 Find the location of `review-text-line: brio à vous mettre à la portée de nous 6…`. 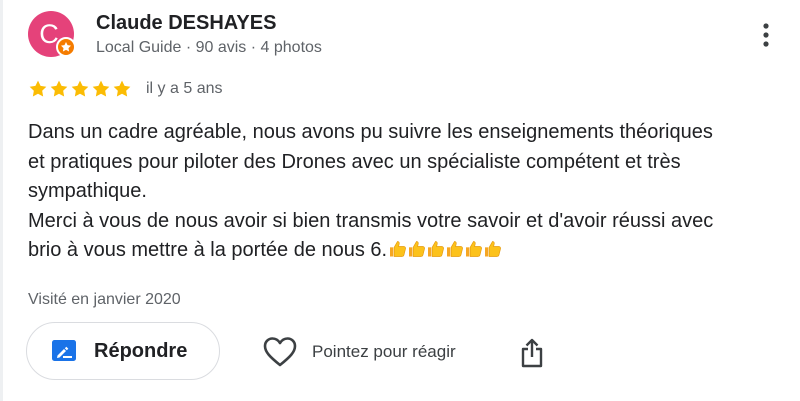

review-text-line: brio à vous mettre à la portée de nous 6… is located at coordinates (208, 250).